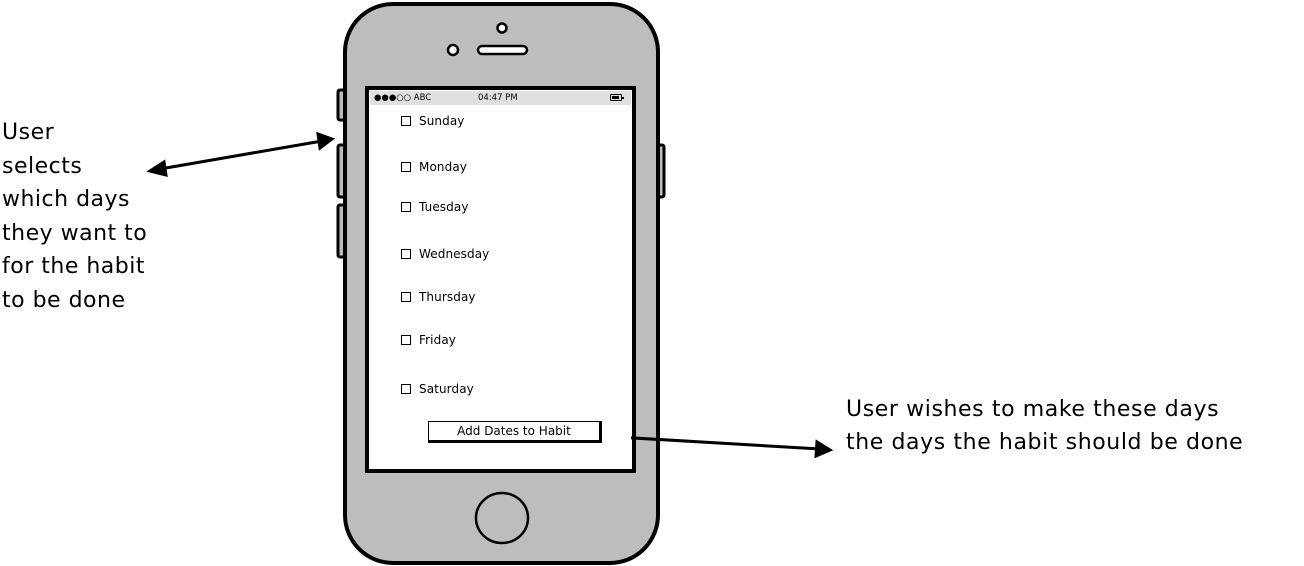 The image size is (1304, 566). Describe the element at coordinates (446, 389) in the screenshot. I see `day-label: Saturday` at that location.